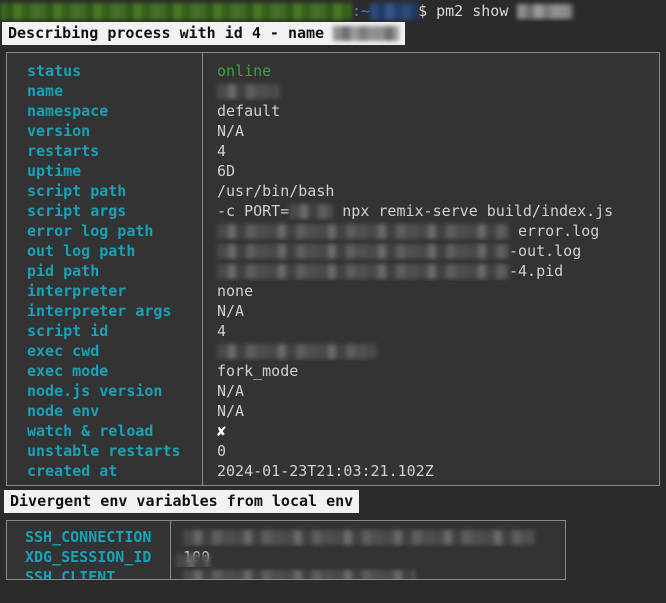 Image resolution: width=666 pixels, height=603 pixels. What do you see at coordinates (226, 171) in the screenshot?
I see `process-row-value: 6D` at bounding box center [226, 171].